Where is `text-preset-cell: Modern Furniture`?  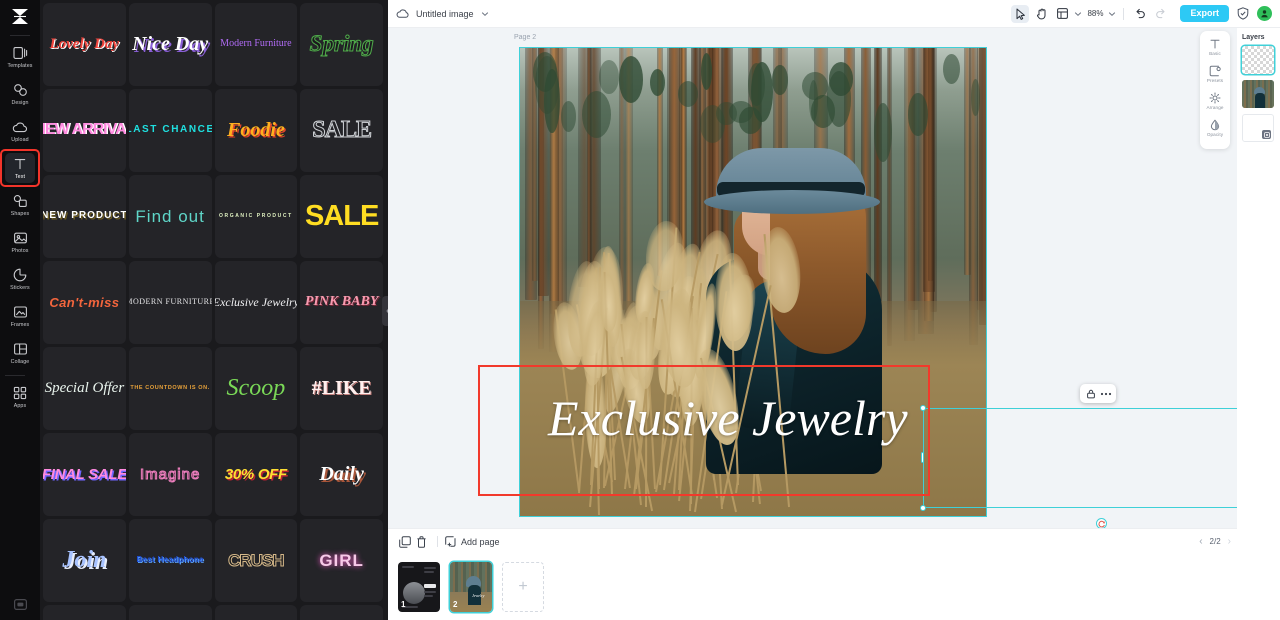
text-preset-cell: Modern Furniture is located at coordinates (256, 44).